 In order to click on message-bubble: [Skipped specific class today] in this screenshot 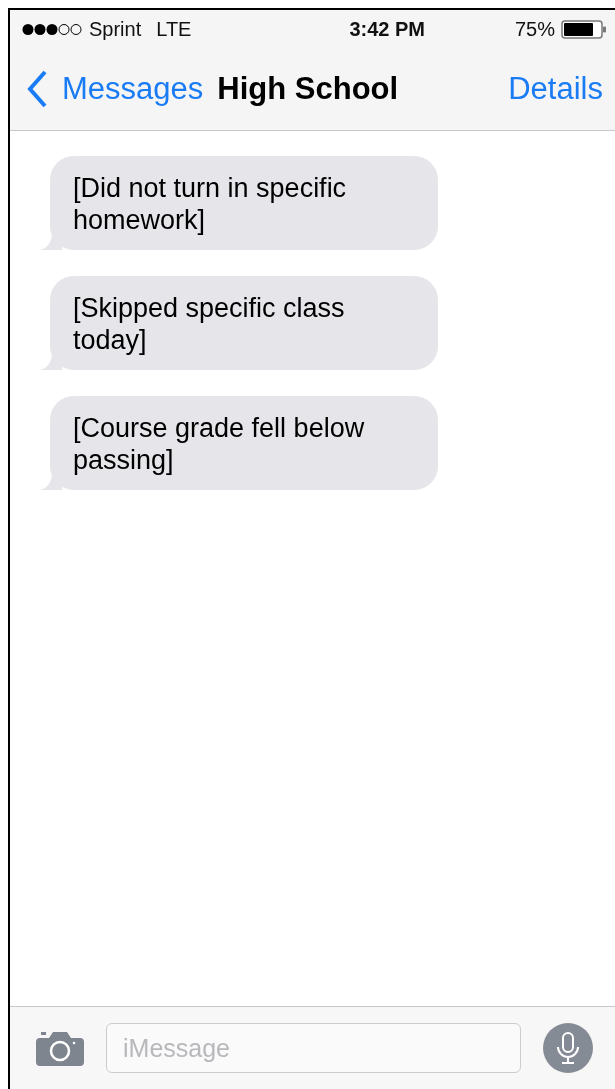, I will do `click(244, 323)`.